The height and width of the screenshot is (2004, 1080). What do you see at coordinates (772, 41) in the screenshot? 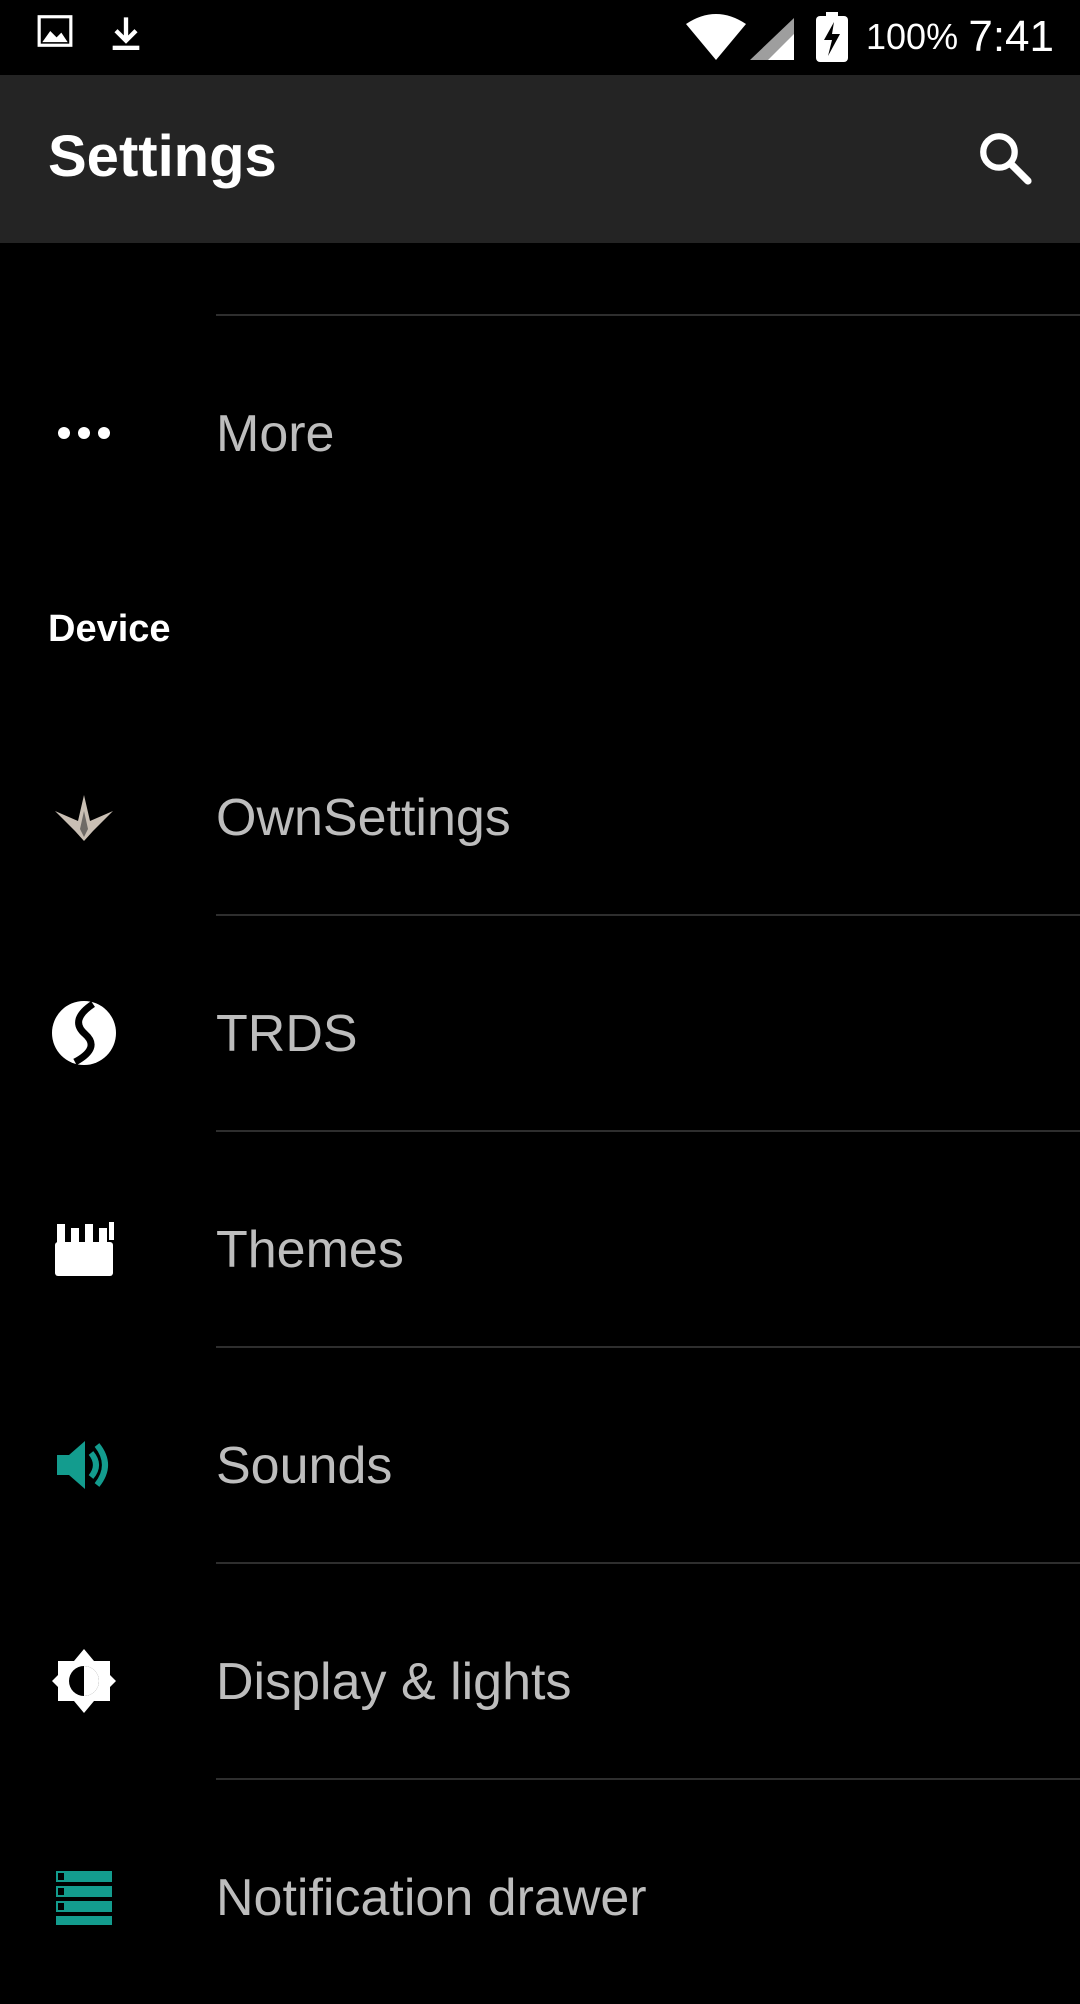
I see `signal-icon` at bounding box center [772, 41].